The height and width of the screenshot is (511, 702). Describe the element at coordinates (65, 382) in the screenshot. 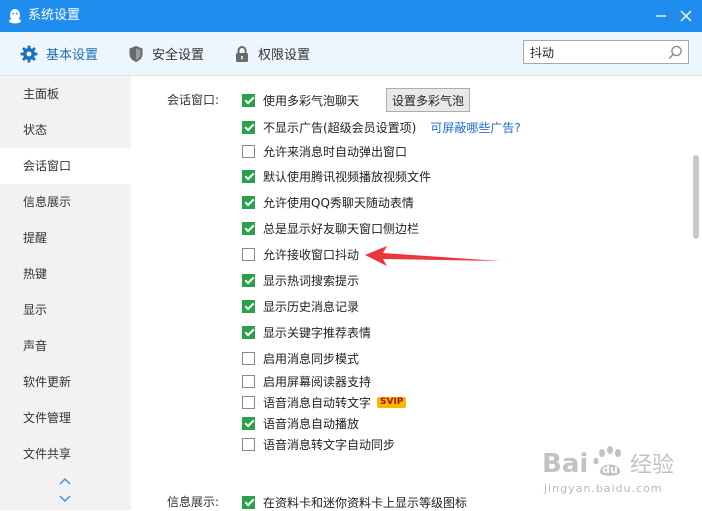

I see `sidebar-item-software-update: 软件更新` at that location.